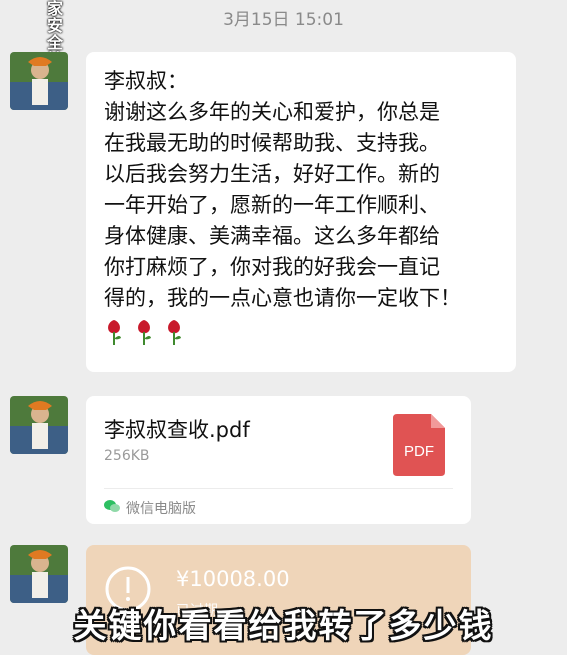 This screenshot has width=567, height=655. I want to click on file-source: 微信电脑版, so click(150, 508).